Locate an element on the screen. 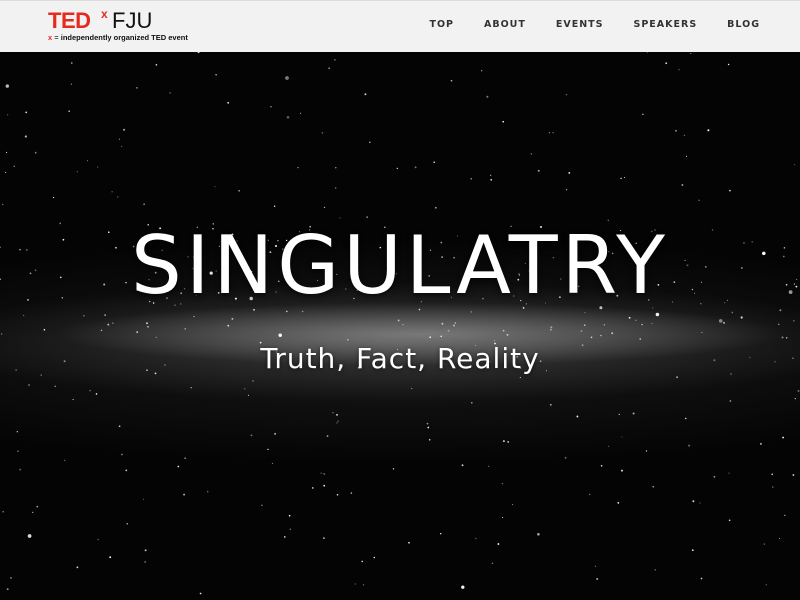 This screenshot has width=800, height=600. nav-link-events: EVENTS is located at coordinates (580, 24).